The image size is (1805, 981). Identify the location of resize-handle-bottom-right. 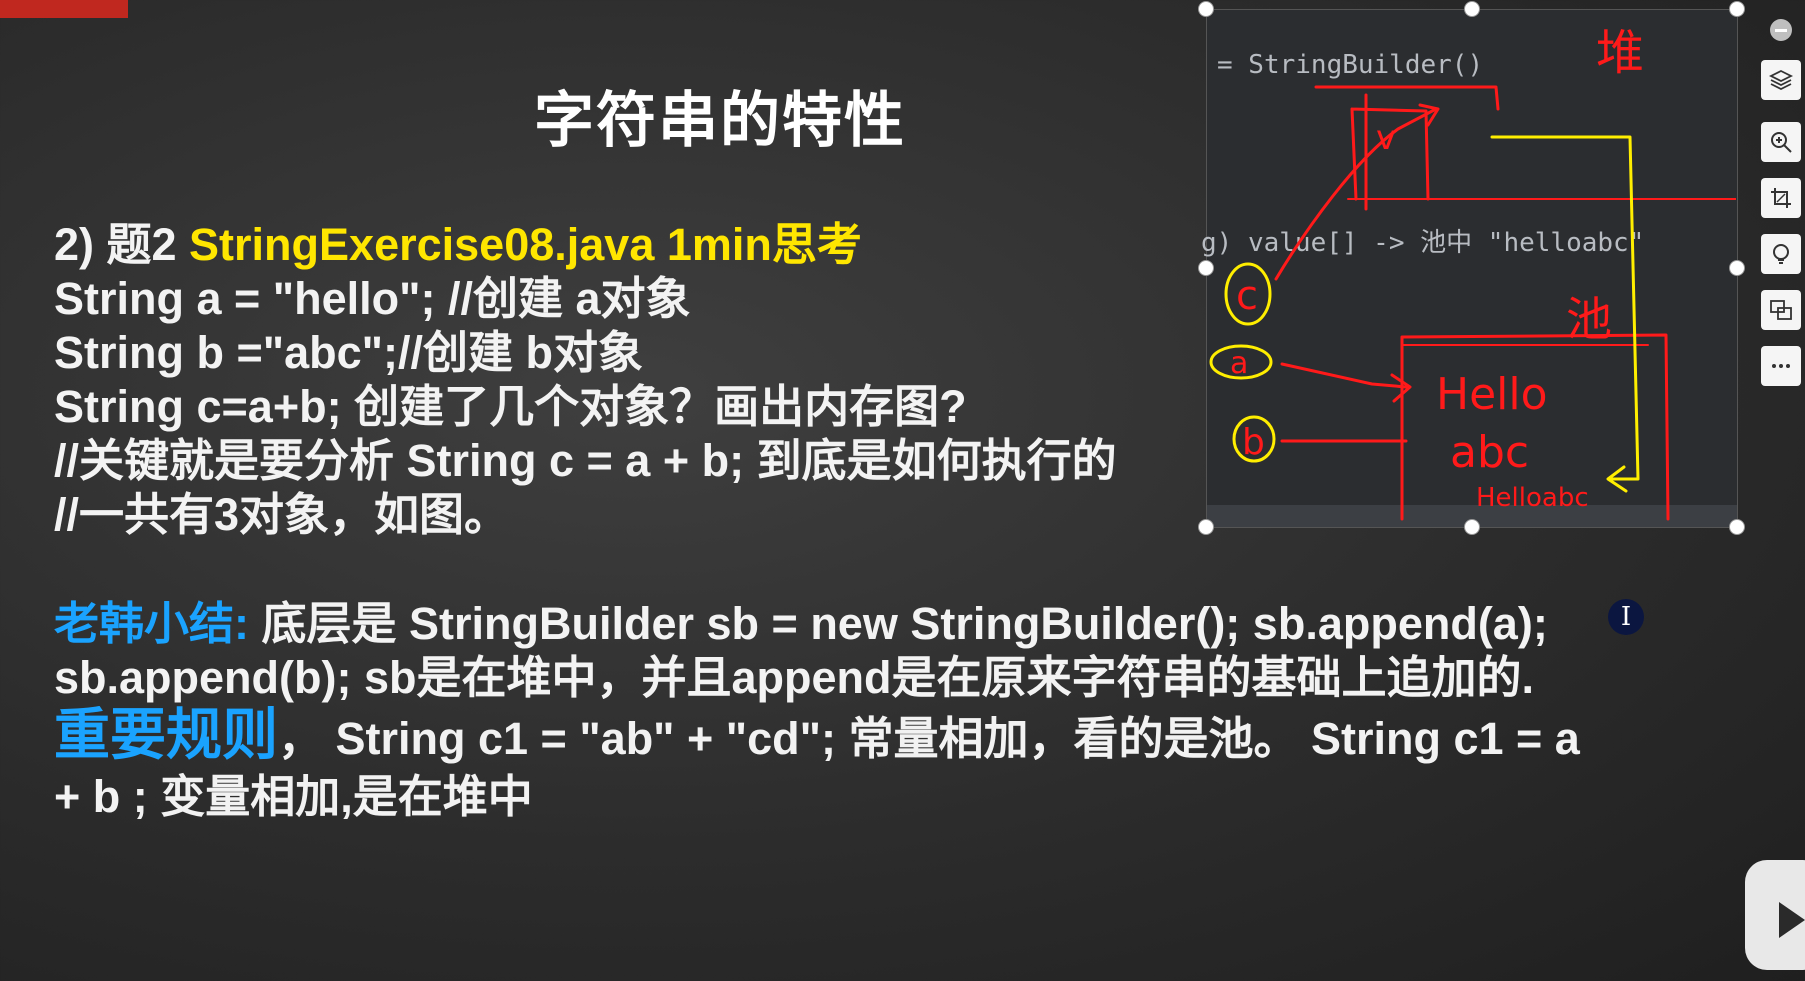
(1737, 527).